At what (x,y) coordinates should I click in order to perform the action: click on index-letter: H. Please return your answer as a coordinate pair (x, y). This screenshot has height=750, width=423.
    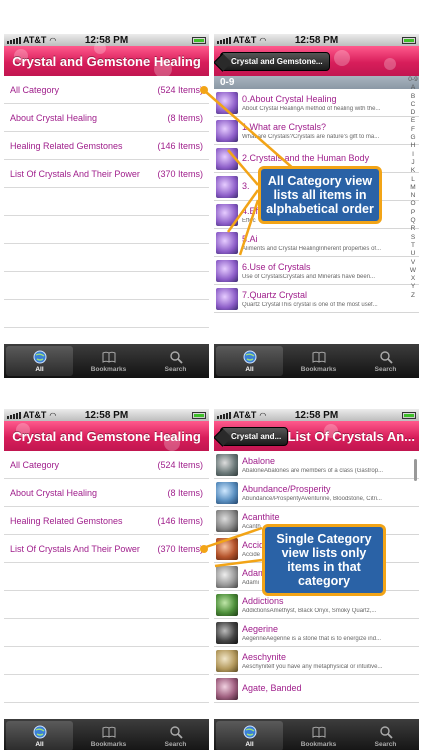
    Looking at the image, I should click on (413, 146).